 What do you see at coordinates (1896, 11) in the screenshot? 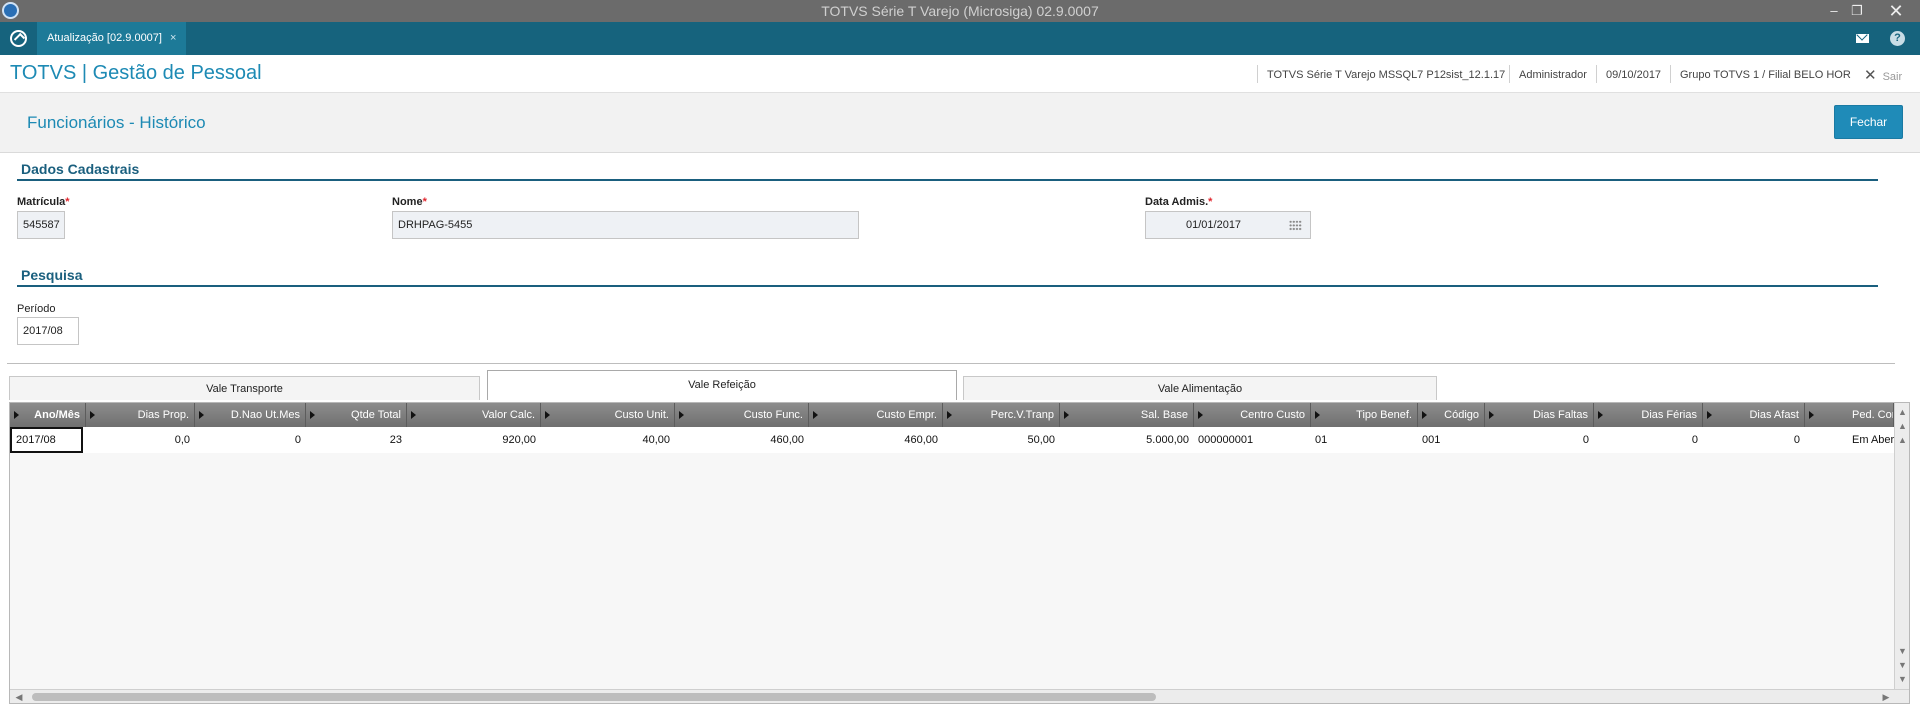
I see `window-close-button: ✕` at bounding box center [1896, 11].